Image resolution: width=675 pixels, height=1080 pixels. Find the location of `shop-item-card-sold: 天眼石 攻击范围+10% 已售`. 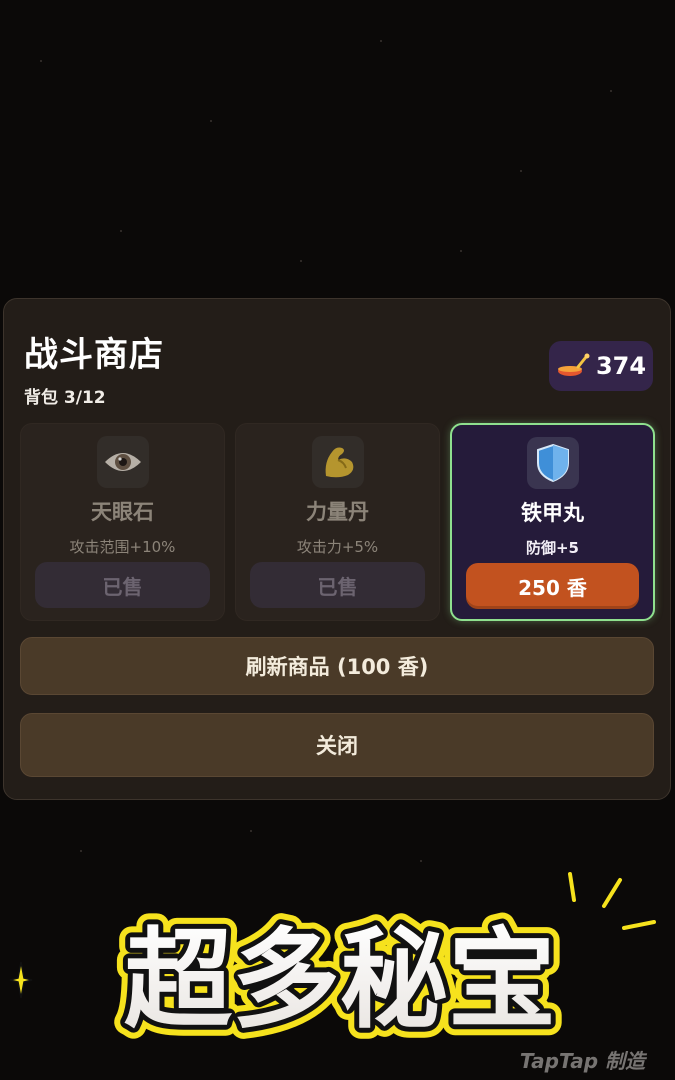

shop-item-card-sold: 天眼石 攻击范围+10% 已售 is located at coordinates (122, 522).